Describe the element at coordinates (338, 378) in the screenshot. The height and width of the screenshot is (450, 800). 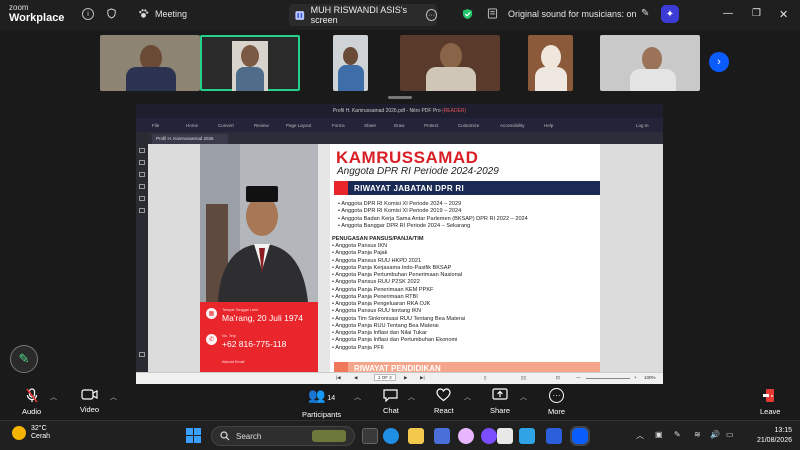
I see `first-page-icon: |◀` at that location.